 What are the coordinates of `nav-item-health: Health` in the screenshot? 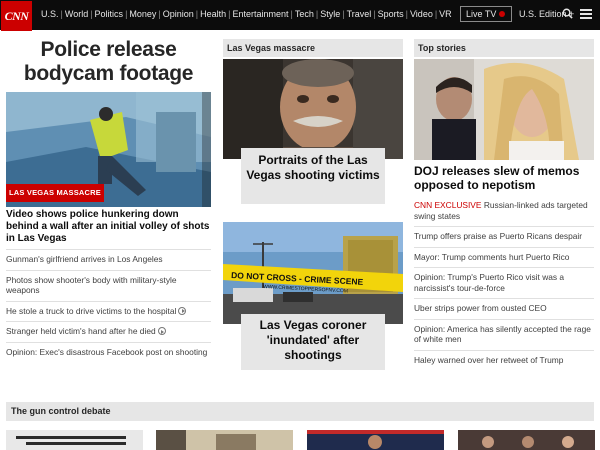 It's located at (213, 14).